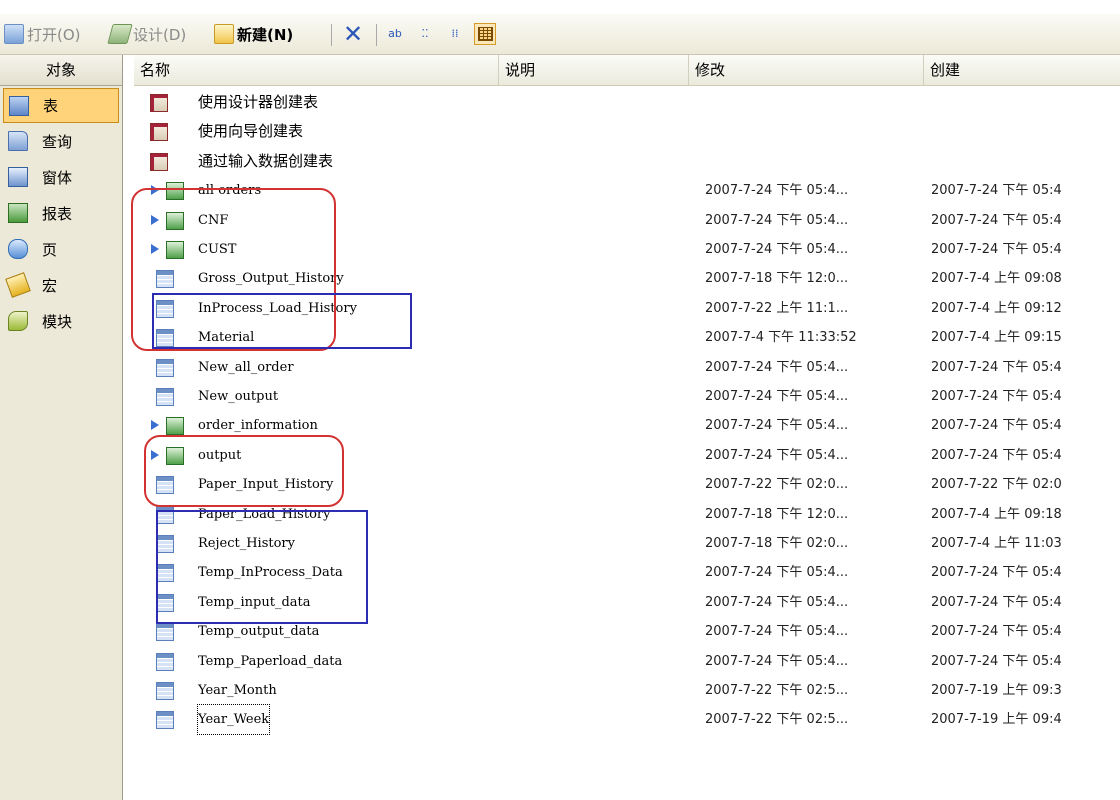  What do you see at coordinates (18, 177) in the screenshot?
I see `form-icon` at bounding box center [18, 177].